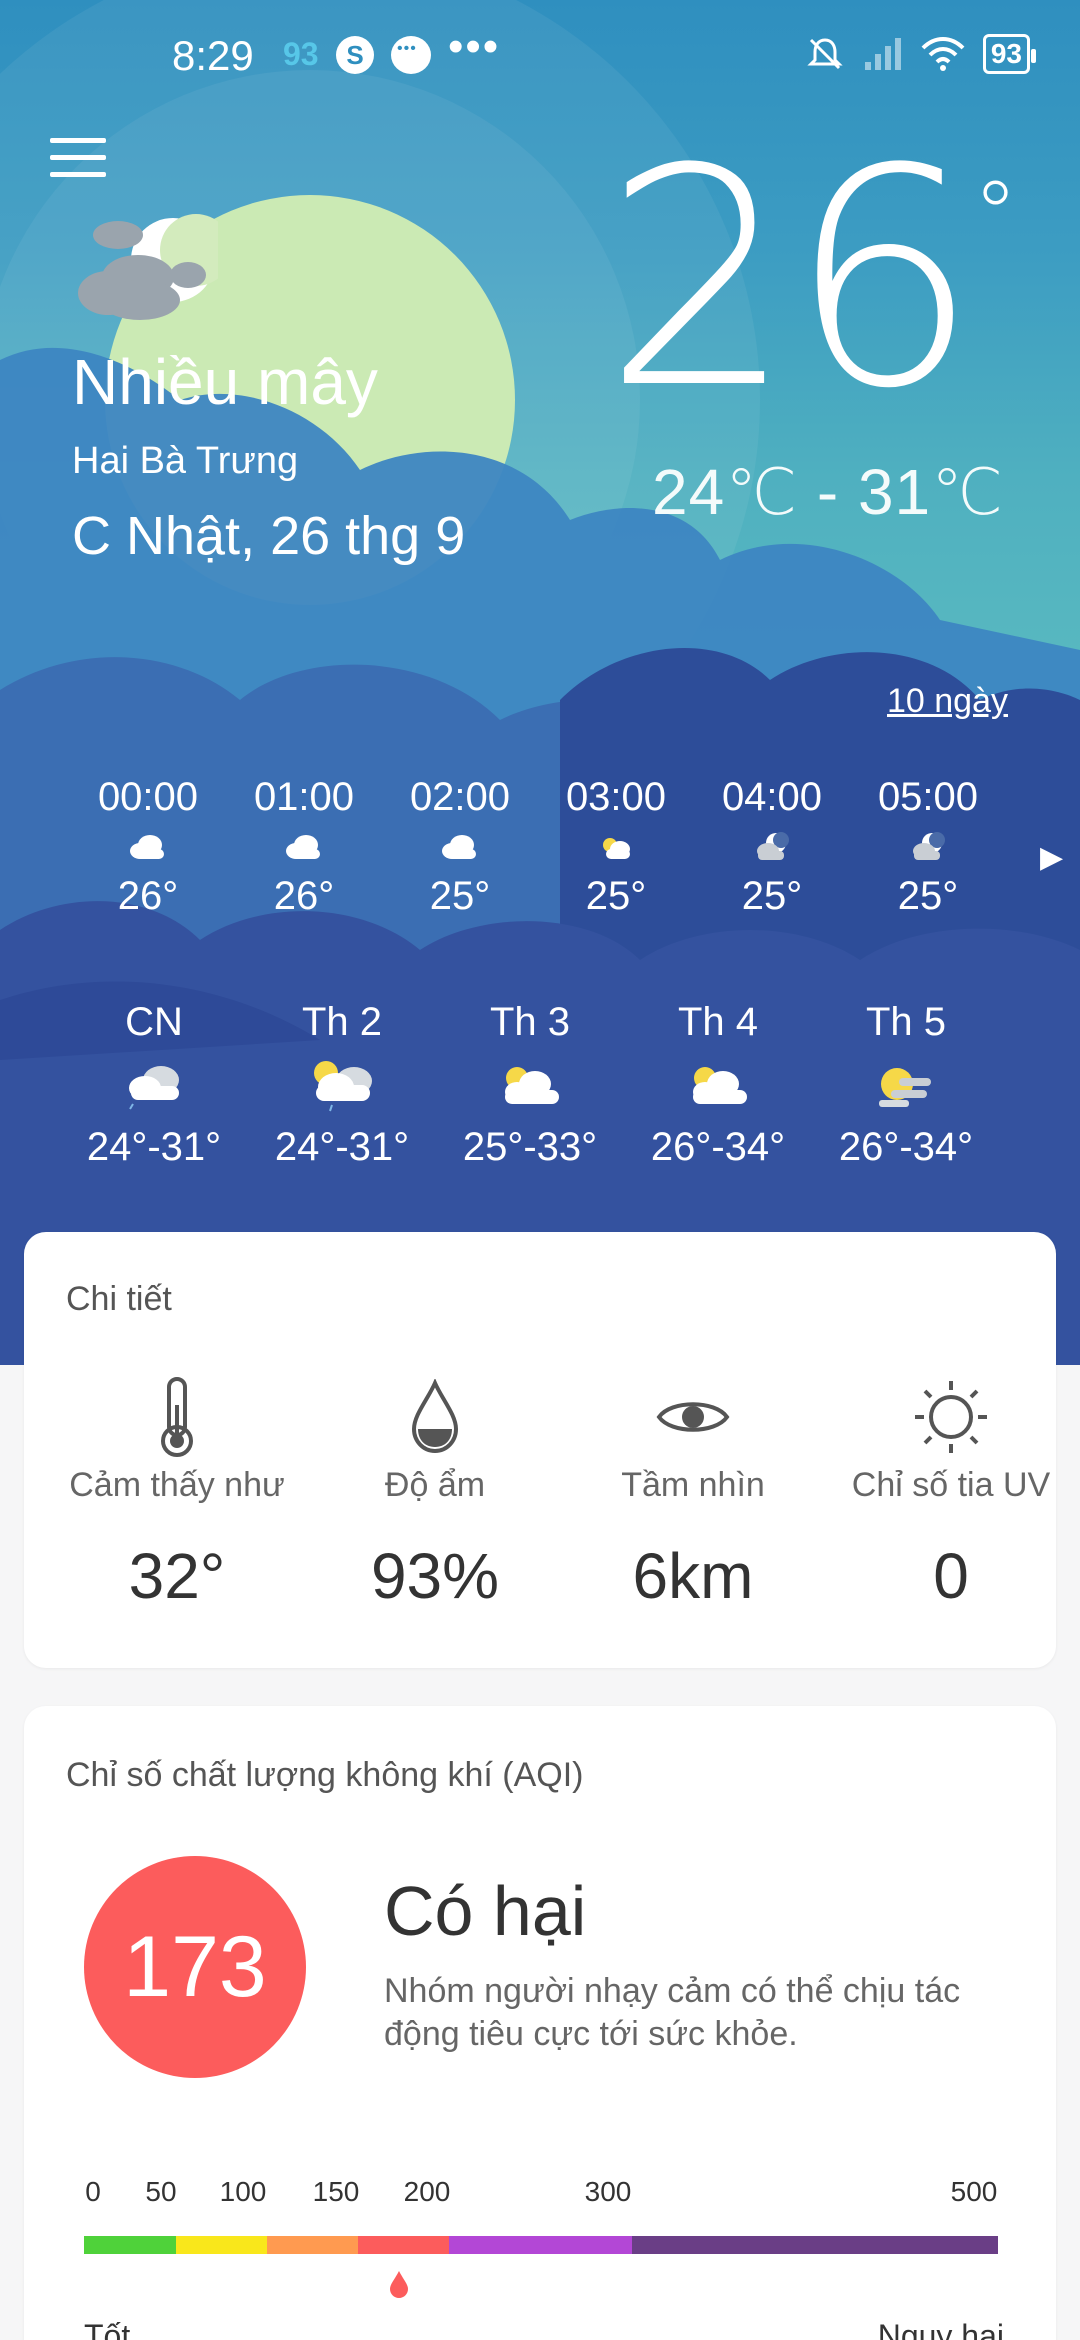  What do you see at coordinates (693, 1485) in the screenshot?
I see `detail-label: Tầm nhìn` at bounding box center [693, 1485].